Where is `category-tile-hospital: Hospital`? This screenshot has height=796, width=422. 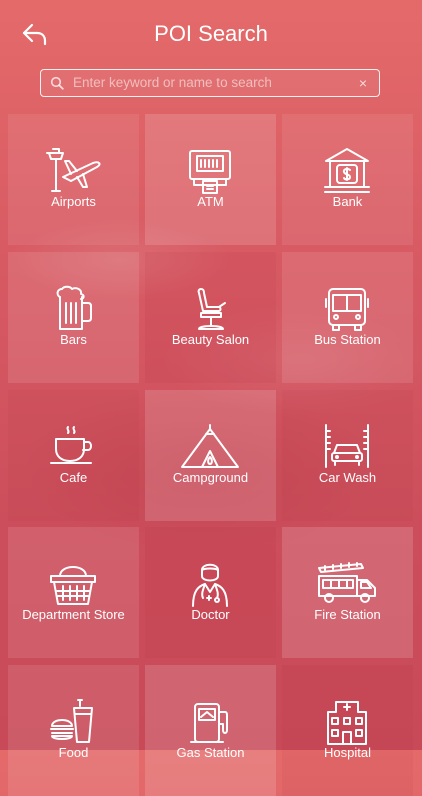 category-tile-hospital: Hospital is located at coordinates (347, 730).